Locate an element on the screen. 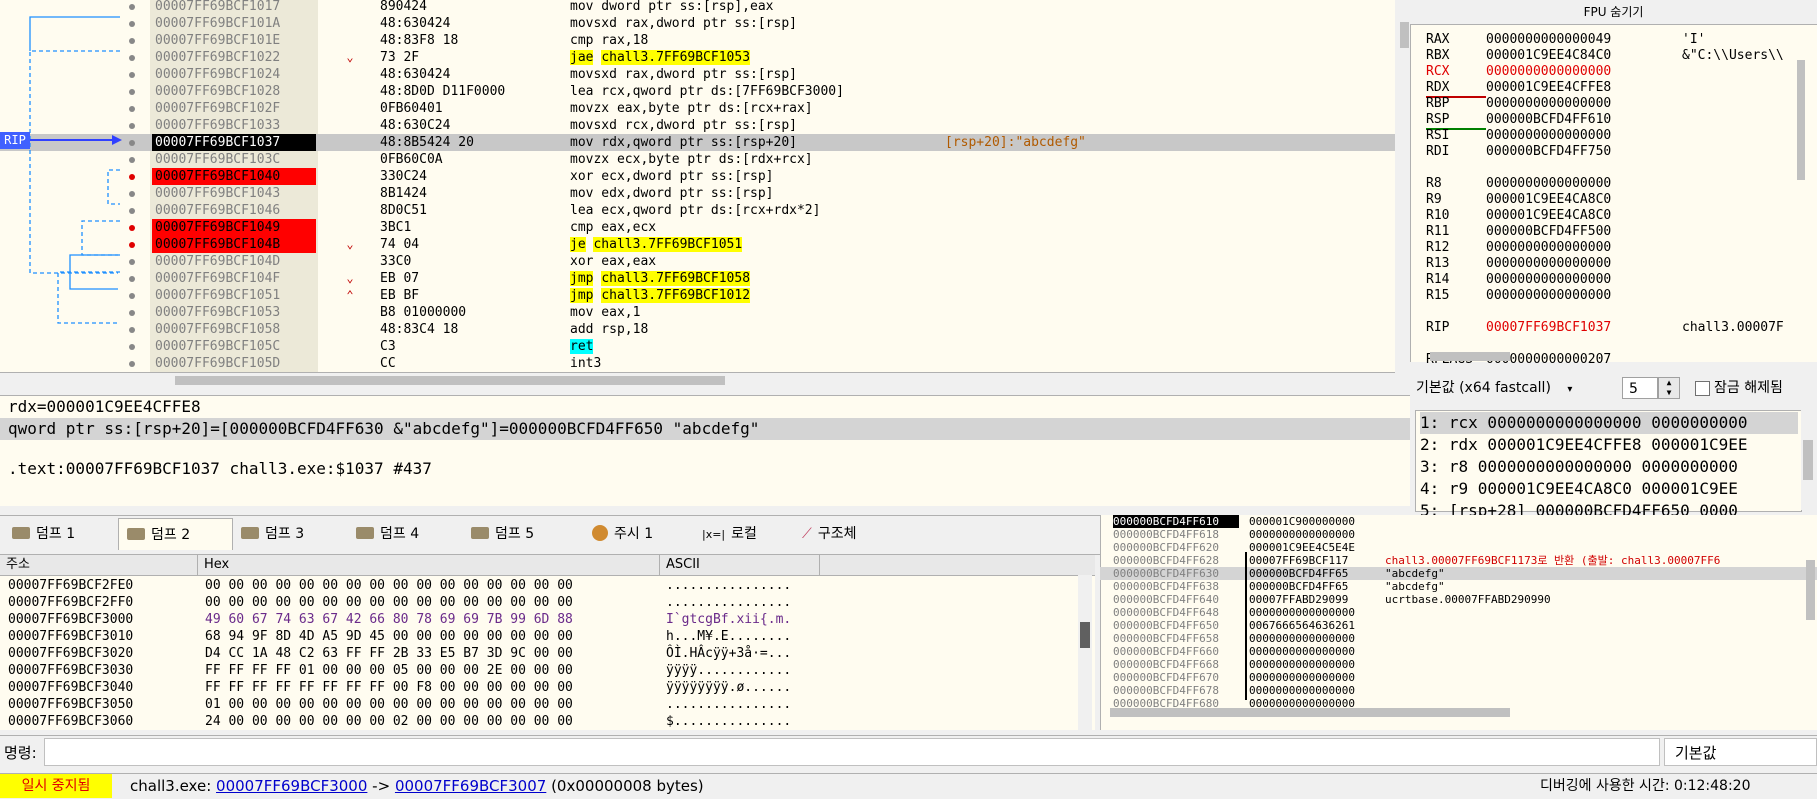  stack-address: 000000BCFD4FF678 is located at coordinates (1176, 690).